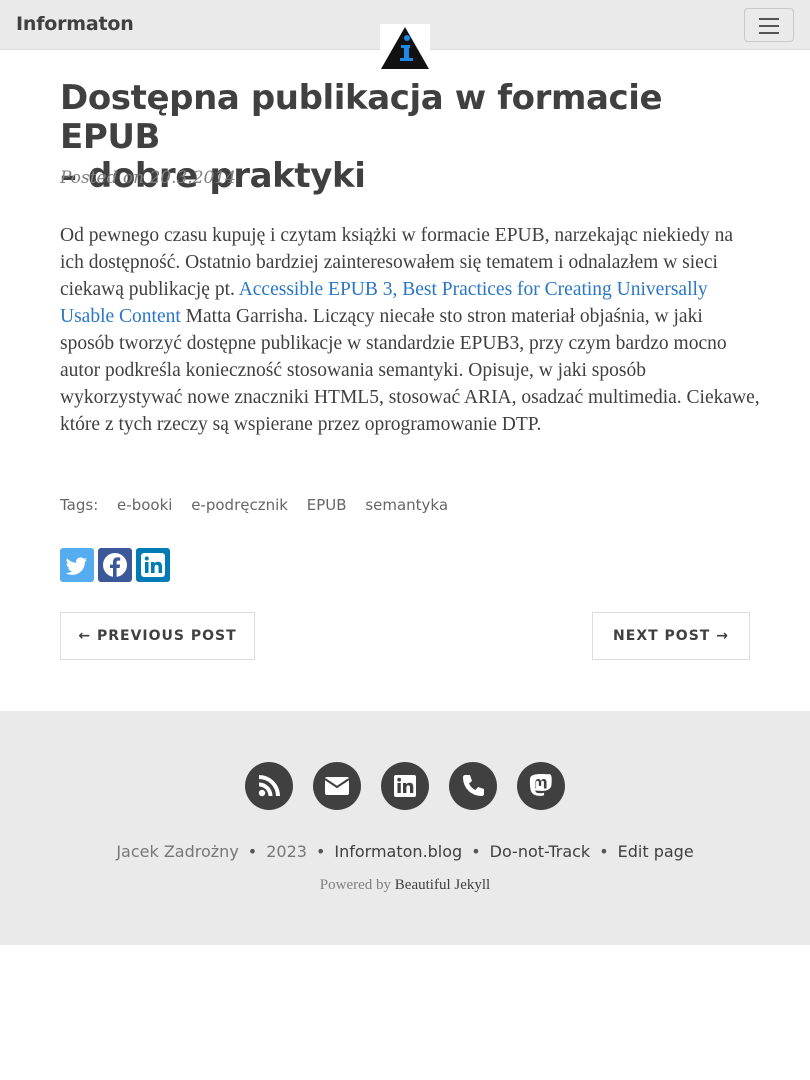 The image size is (810, 1080). I want to click on site-brand: Informaton, so click(75, 24).